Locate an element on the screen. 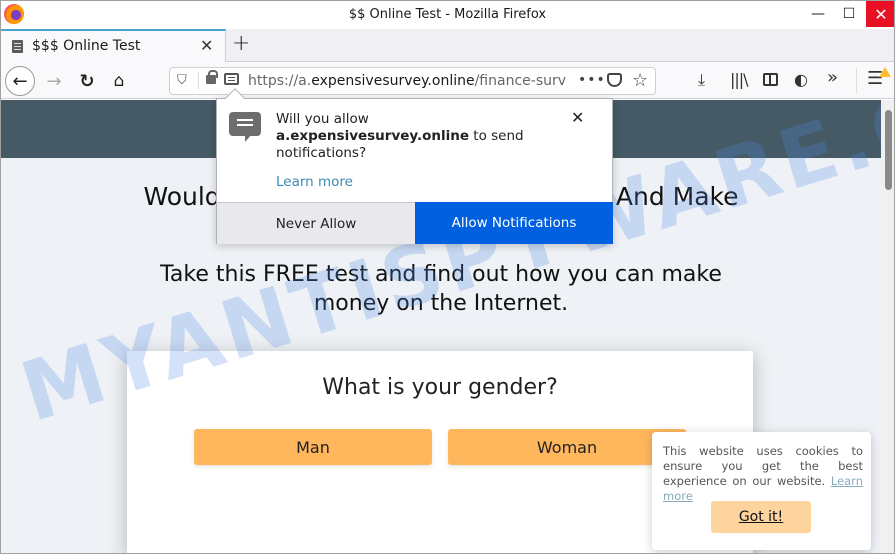  notification-permission-icon is located at coordinates (231, 79).